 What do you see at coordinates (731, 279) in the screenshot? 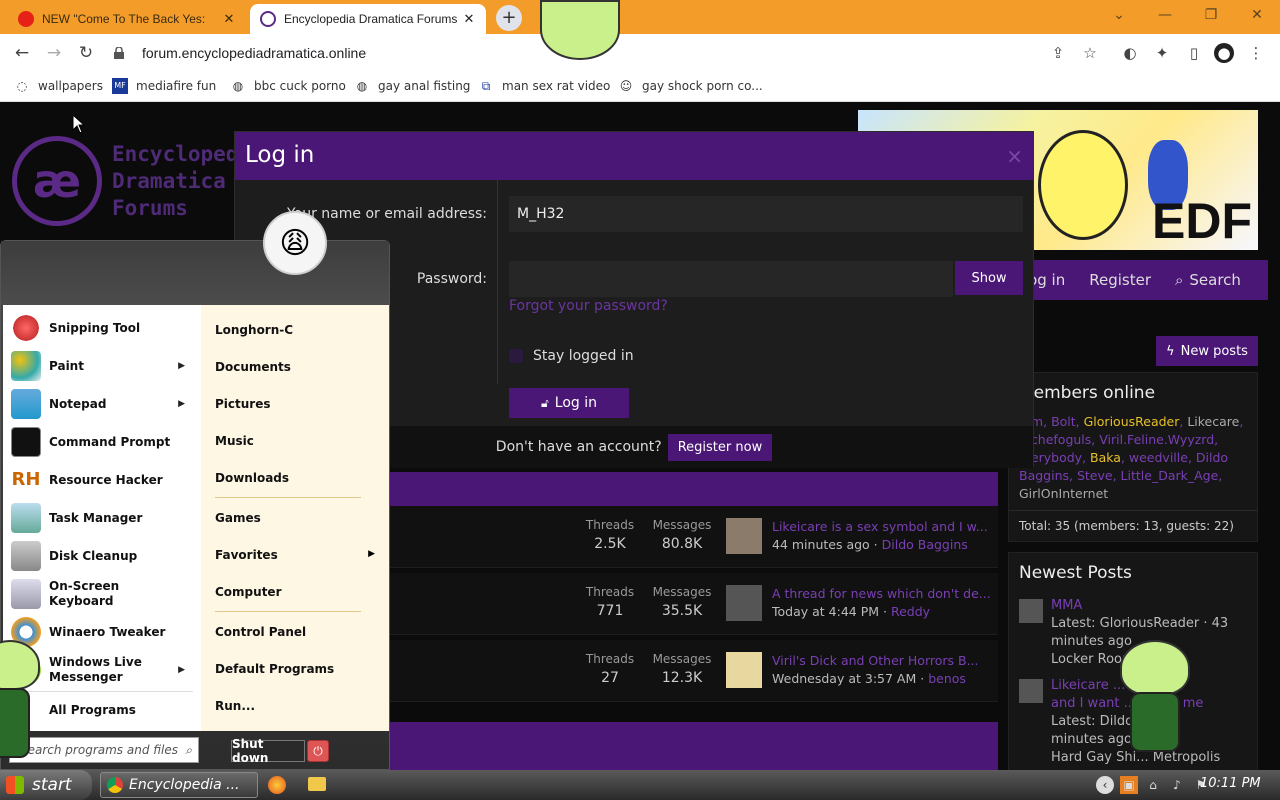
I see `password-field` at bounding box center [731, 279].